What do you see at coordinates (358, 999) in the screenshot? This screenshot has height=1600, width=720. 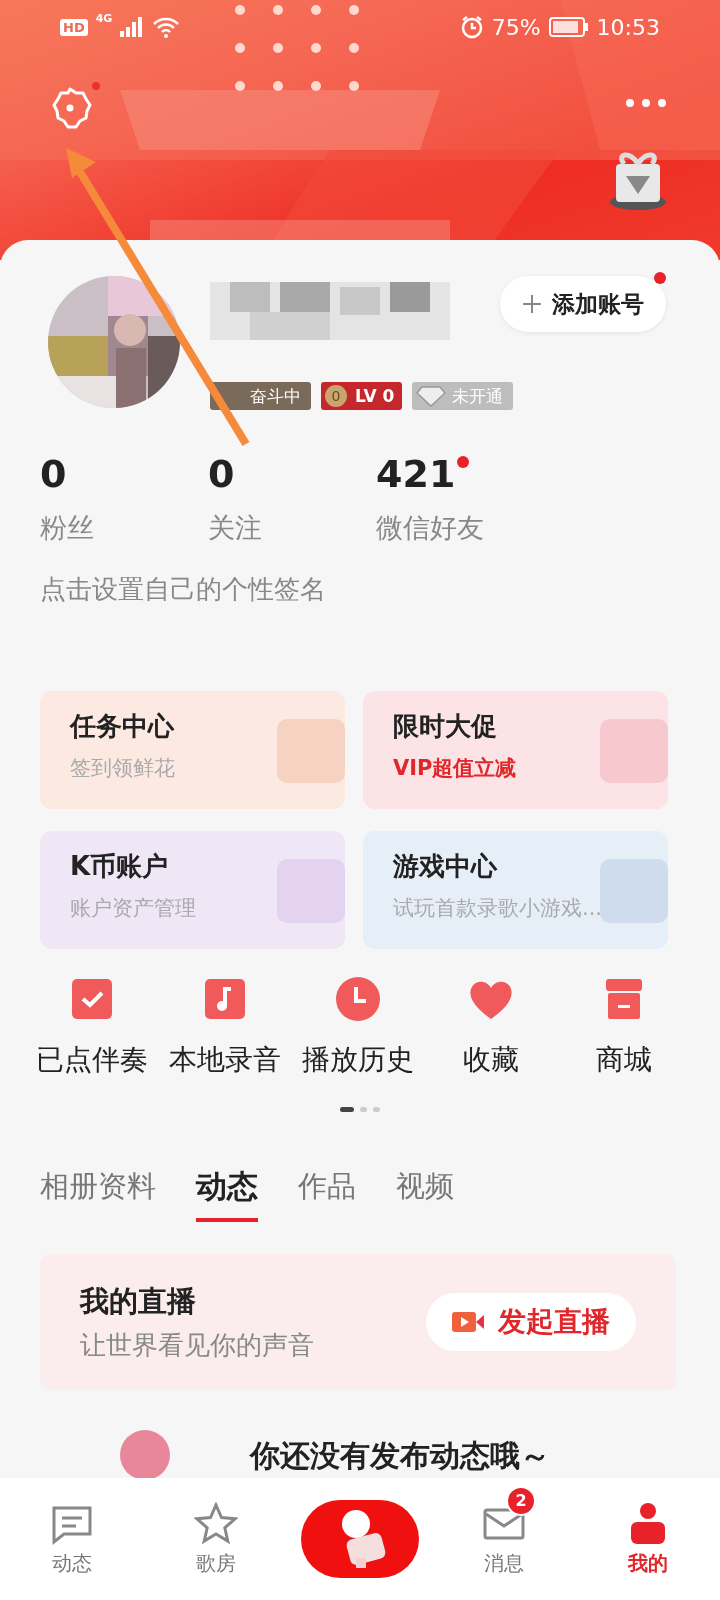 I see `clock-icon` at bounding box center [358, 999].